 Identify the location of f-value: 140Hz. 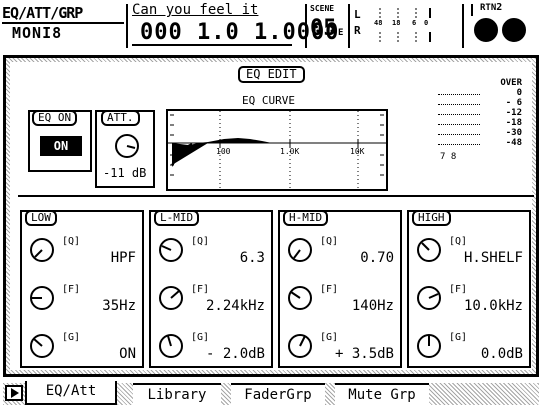
(373, 306).